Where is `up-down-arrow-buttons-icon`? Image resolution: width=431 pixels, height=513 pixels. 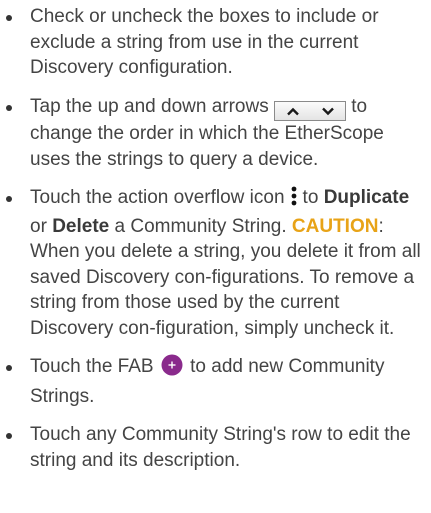
up-down-arrow-buttons-icon is located at coordinates (310, 111).